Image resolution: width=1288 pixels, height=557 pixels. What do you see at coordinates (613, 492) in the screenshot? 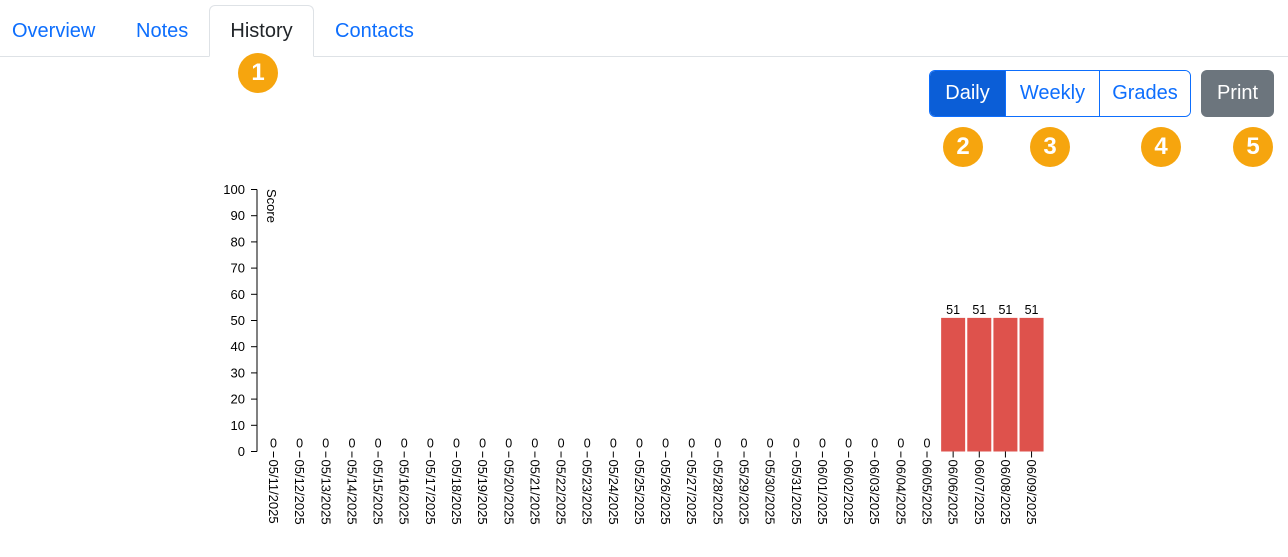
I see `x-tick-label: 05/24/2025` at bounding box center [613, 492].